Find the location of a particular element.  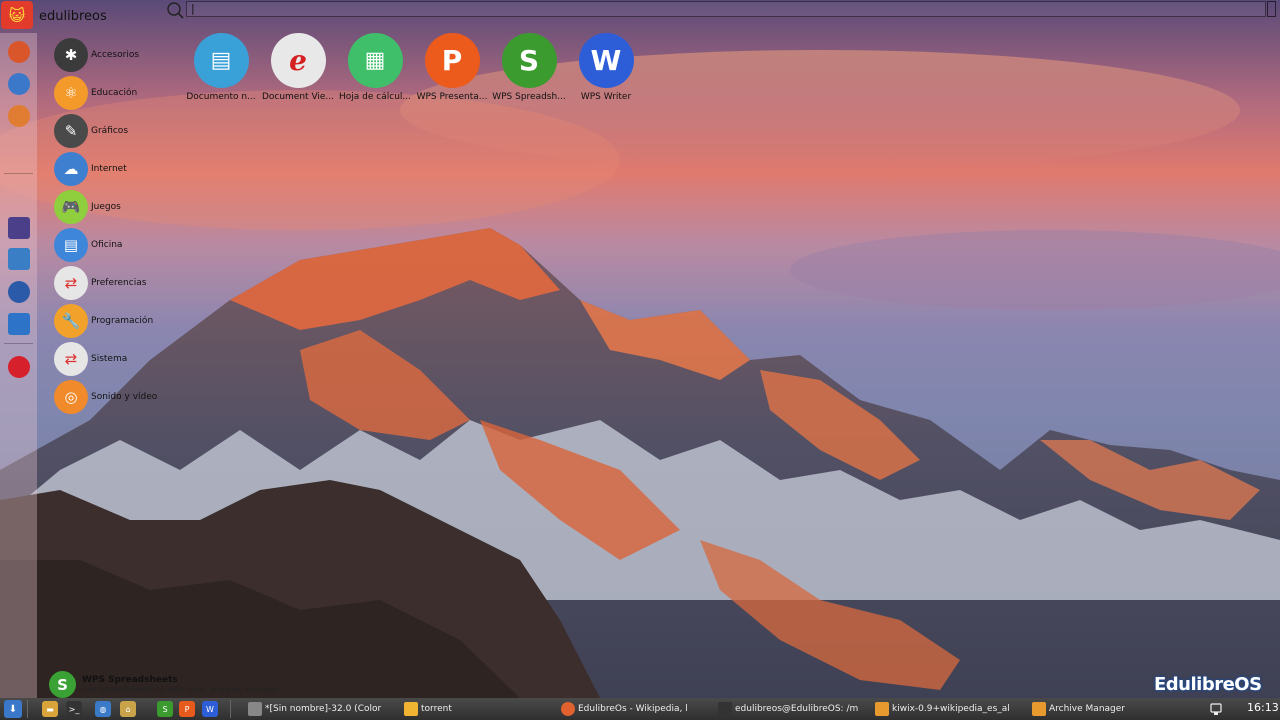

category-graficos: ✎ Gráficos is located at coordinates (91, 131).